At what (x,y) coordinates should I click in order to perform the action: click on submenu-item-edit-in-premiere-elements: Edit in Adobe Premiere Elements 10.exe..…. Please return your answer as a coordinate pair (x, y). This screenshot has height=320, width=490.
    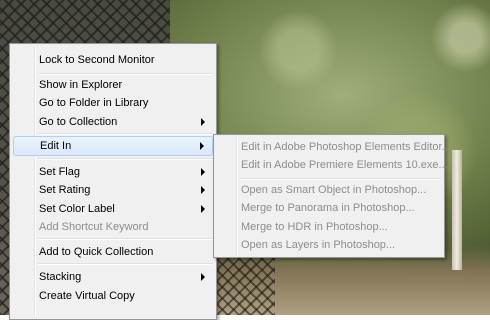
    Looking at the image, I should click on (332, 165).